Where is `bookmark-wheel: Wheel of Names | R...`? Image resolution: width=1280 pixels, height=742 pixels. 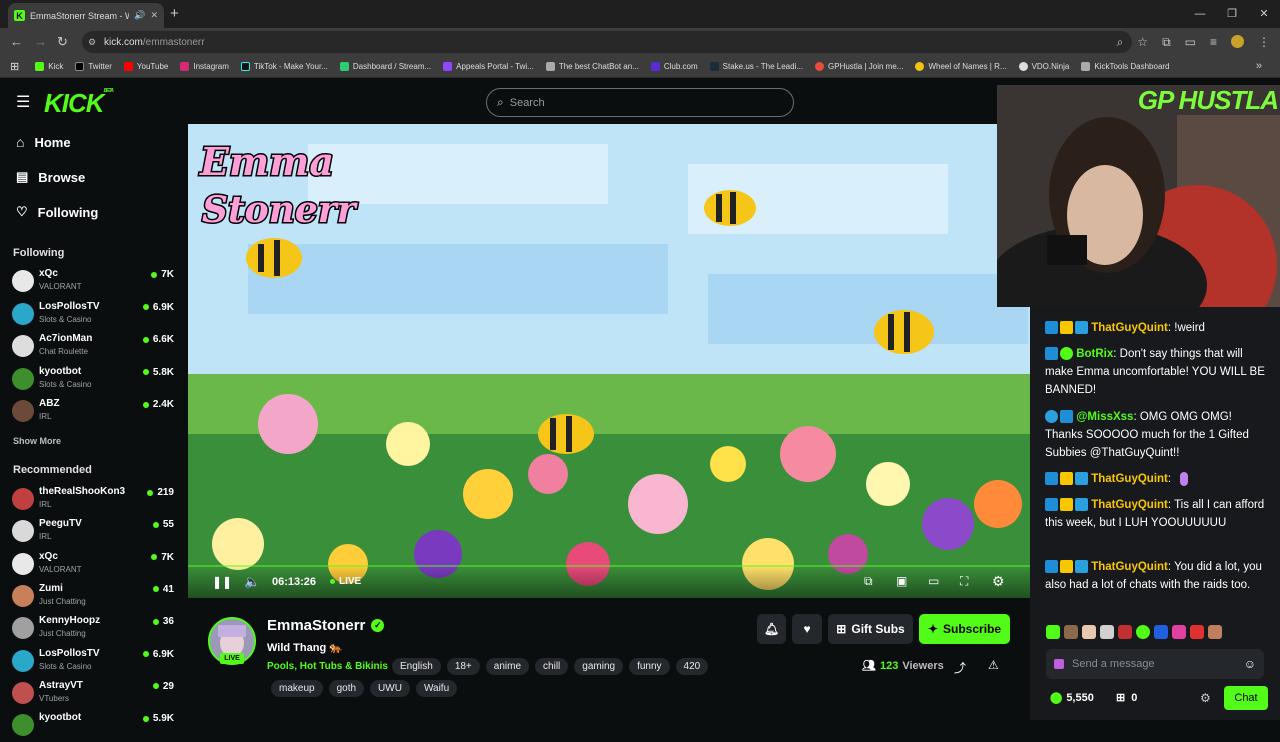 bookmark-wheel: Wheel of Names | R... is located at coordinates (961, 66).